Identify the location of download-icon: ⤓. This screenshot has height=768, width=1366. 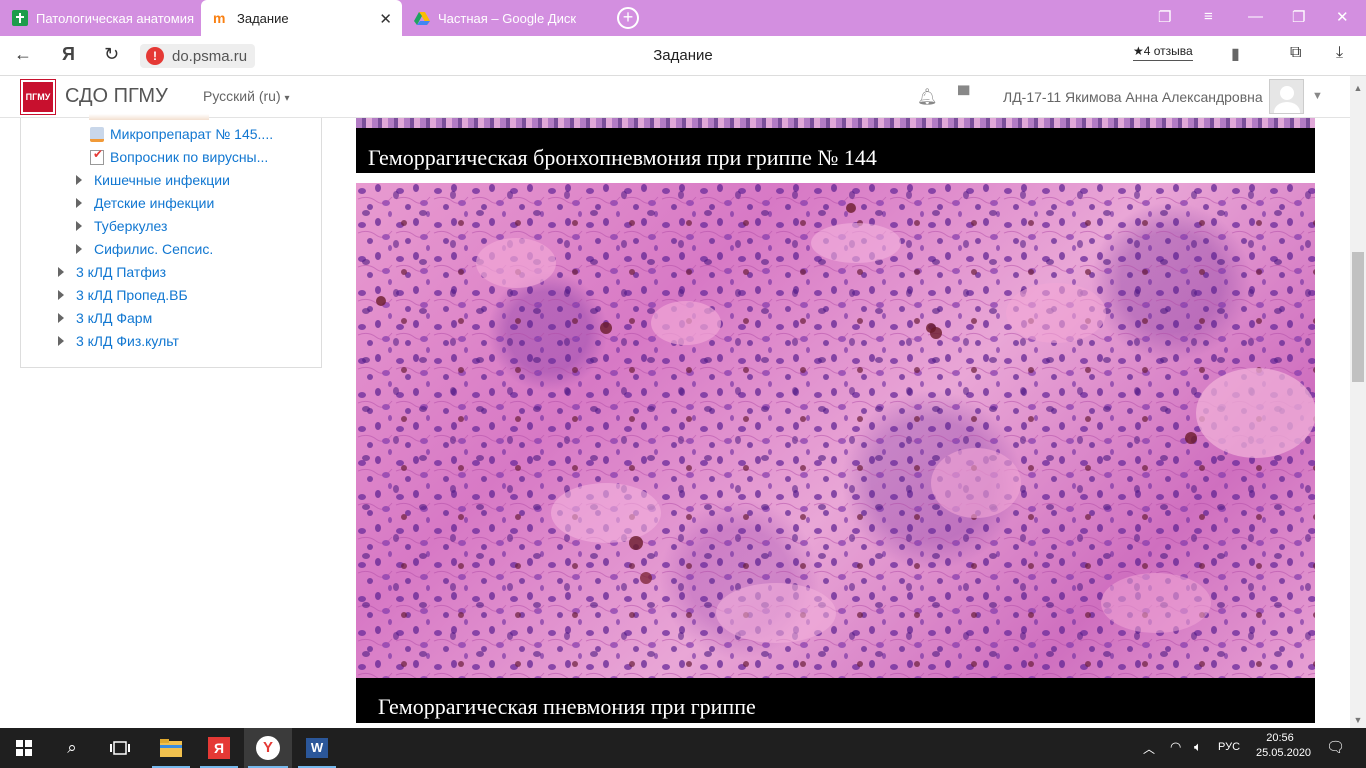
(1339, 53).